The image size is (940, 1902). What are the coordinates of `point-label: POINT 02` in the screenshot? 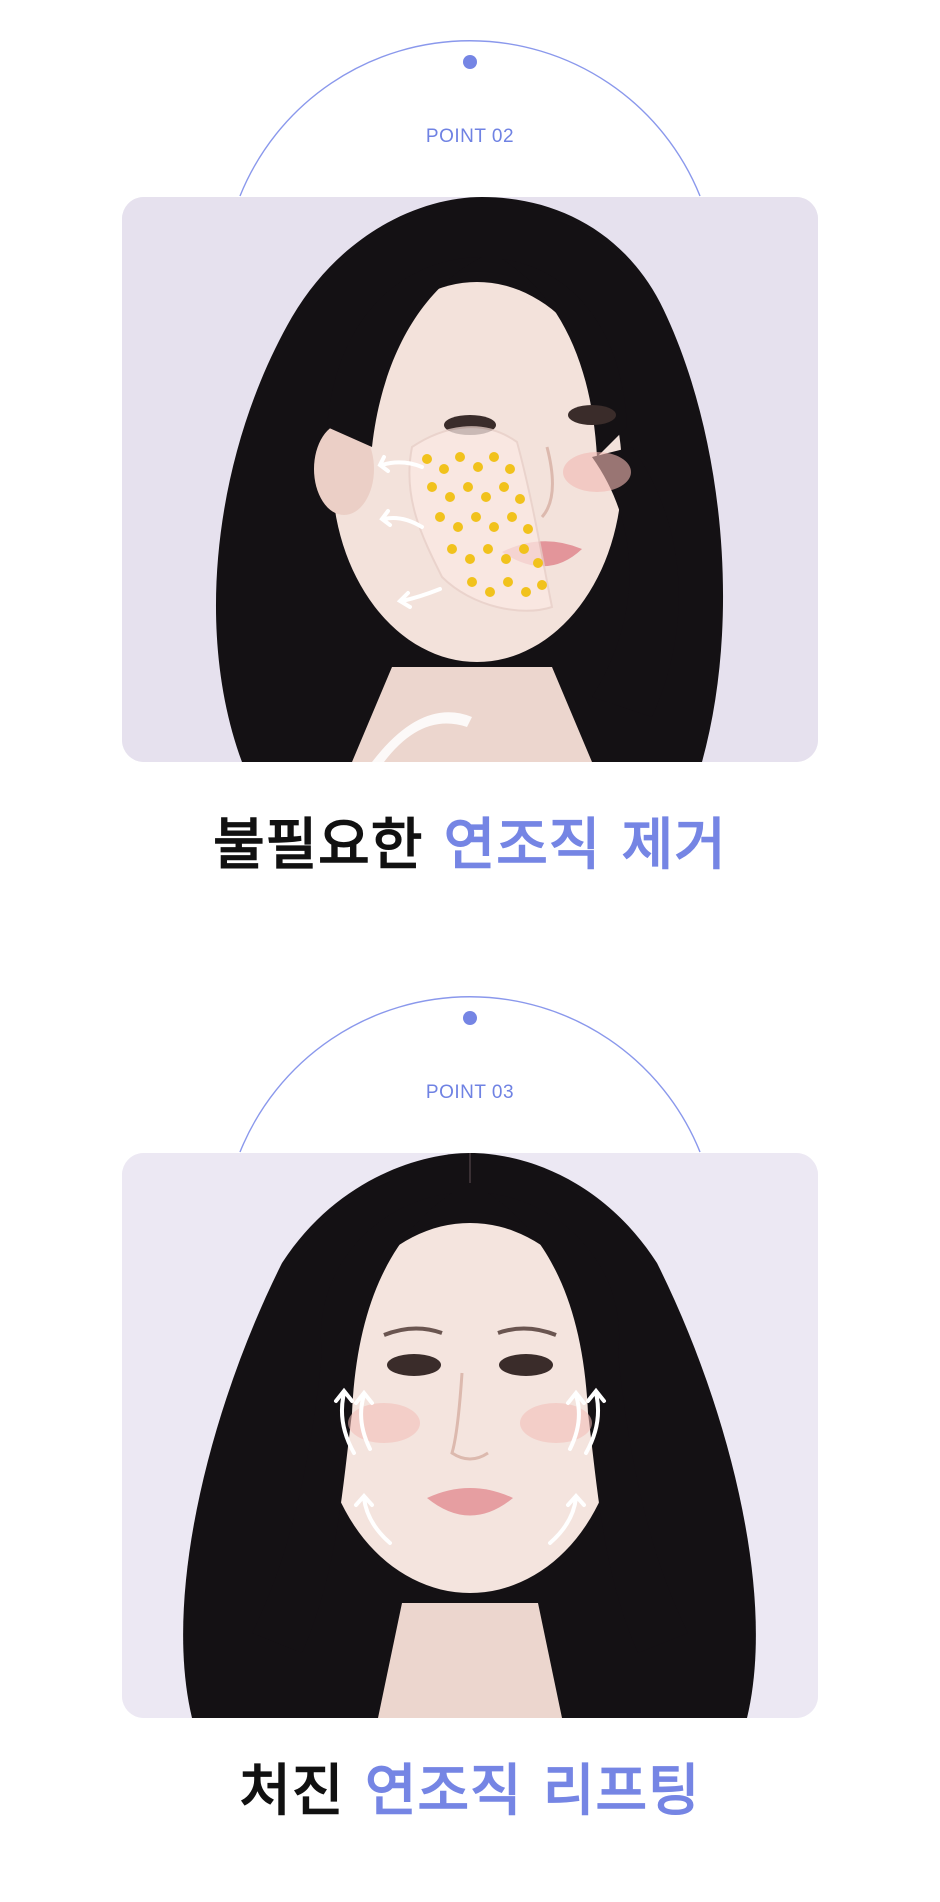 It's located at (470, 136).